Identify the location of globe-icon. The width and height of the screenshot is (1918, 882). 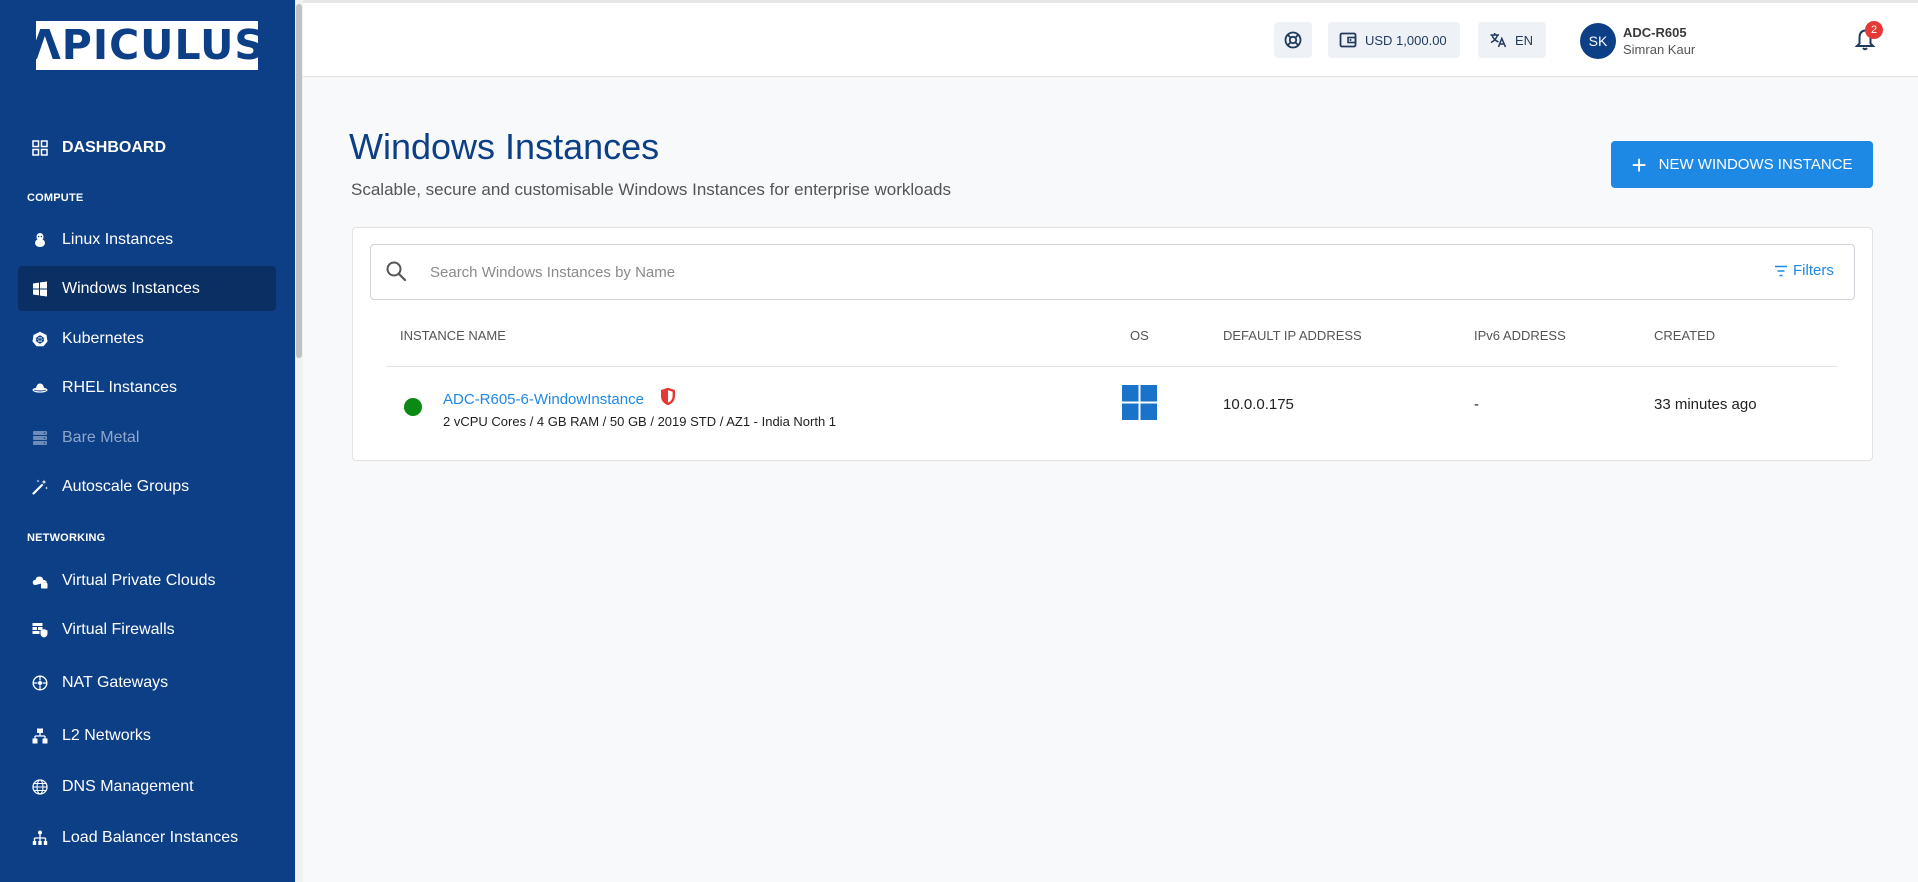
(40, 786).